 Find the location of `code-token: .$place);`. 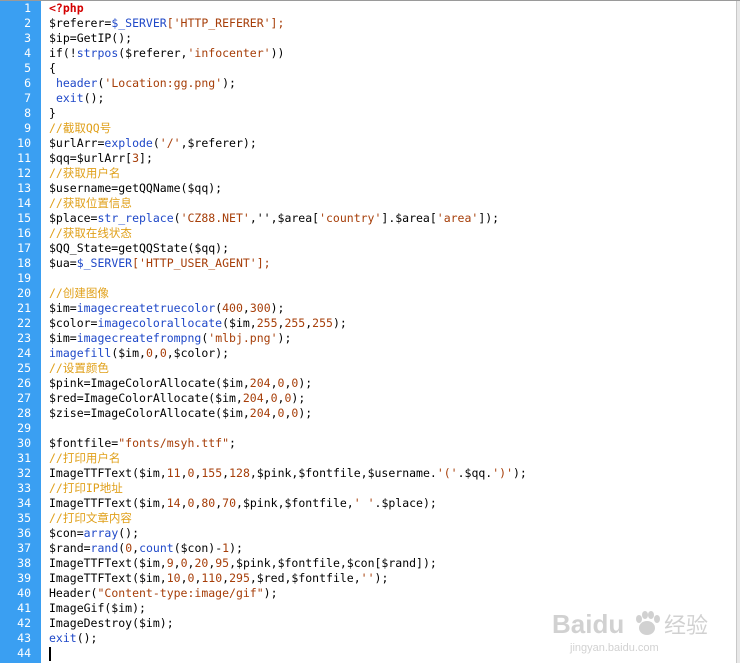

code-token: .$place); is located at coordinates (405, 503).